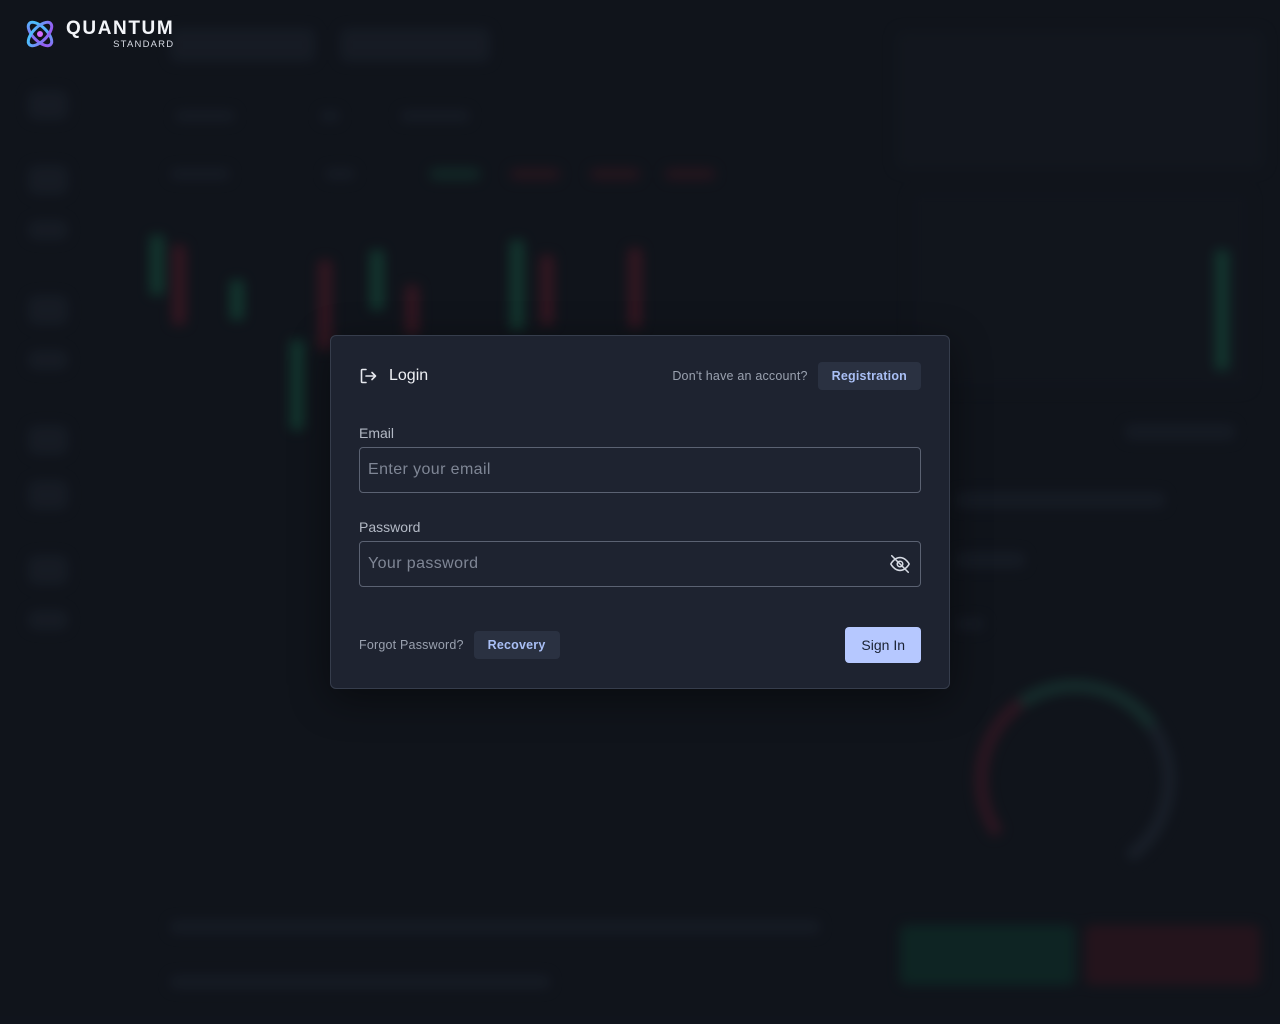  What do you see at coordinates (620, 564) in the screenshot?
I see `password-input` at bounding box center [620, 564].